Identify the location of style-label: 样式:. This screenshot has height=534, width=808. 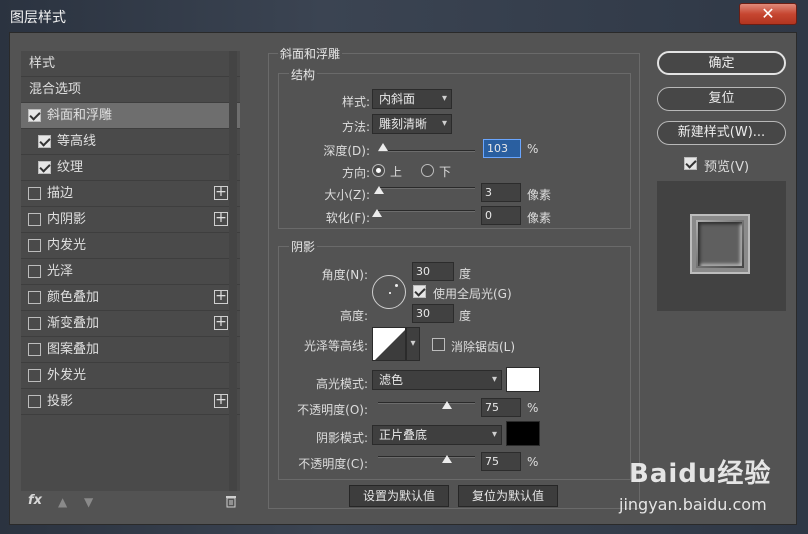
(355, 102).